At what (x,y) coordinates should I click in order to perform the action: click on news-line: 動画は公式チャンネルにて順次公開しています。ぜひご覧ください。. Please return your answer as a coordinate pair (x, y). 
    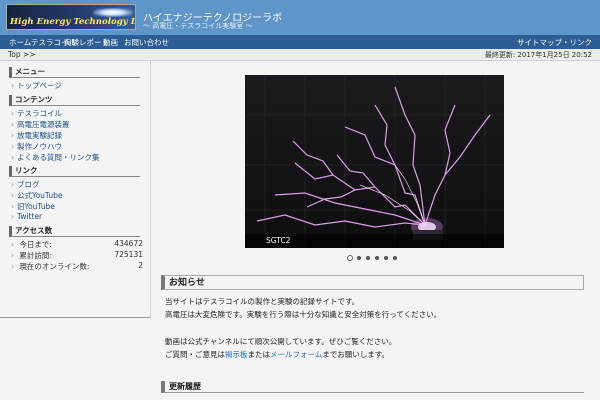
    Looking at the image, I should click on (281, 341).